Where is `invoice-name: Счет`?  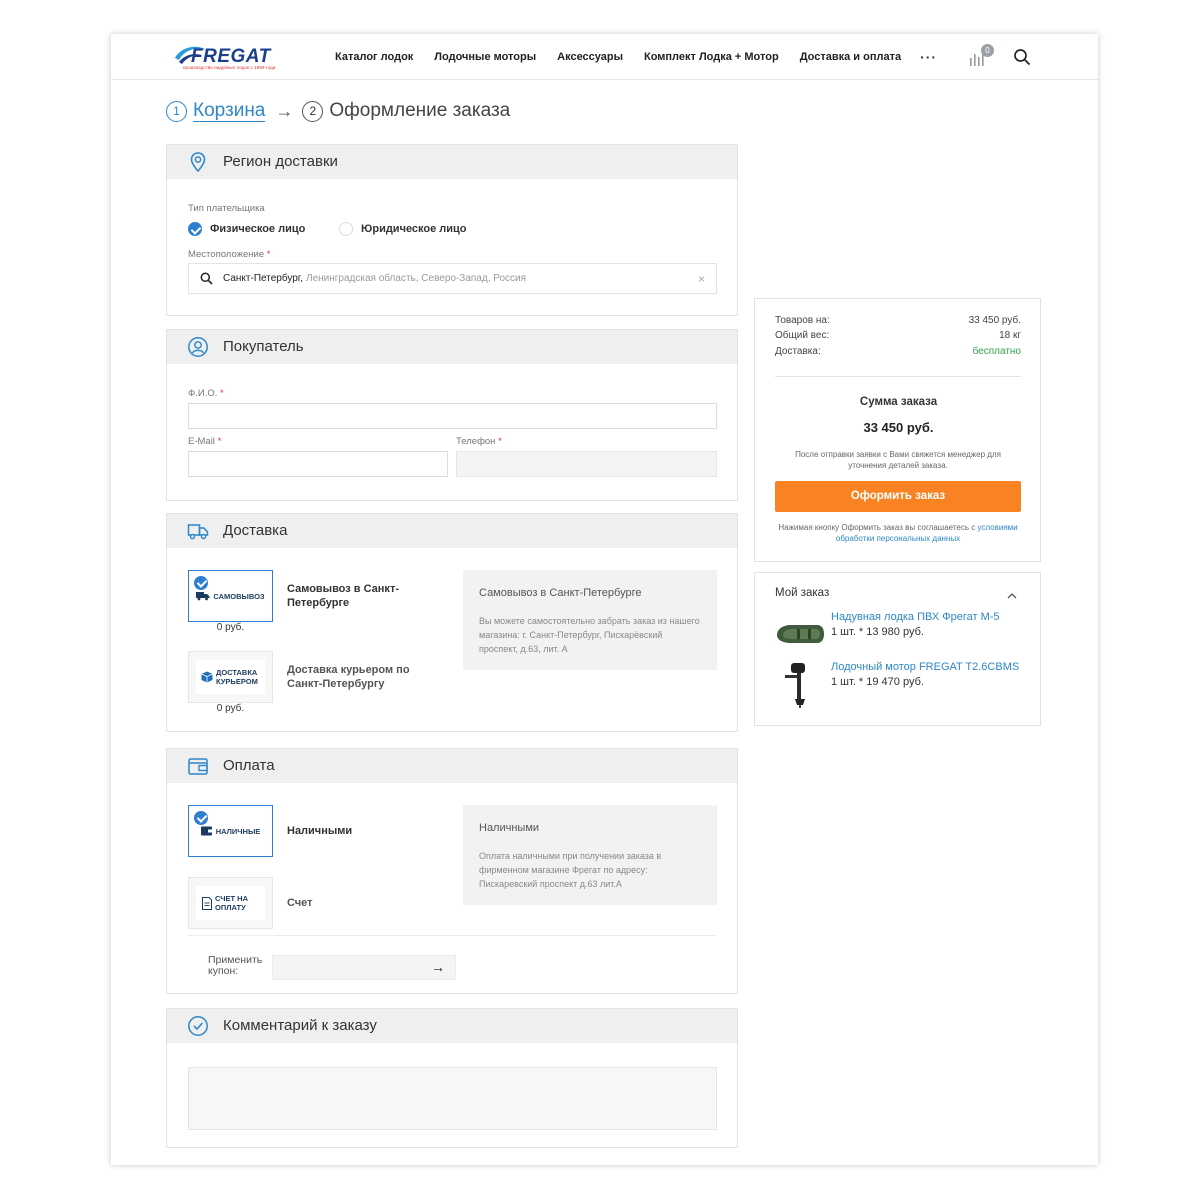 invoice-name: Счет is located at coordinates (300, 903).